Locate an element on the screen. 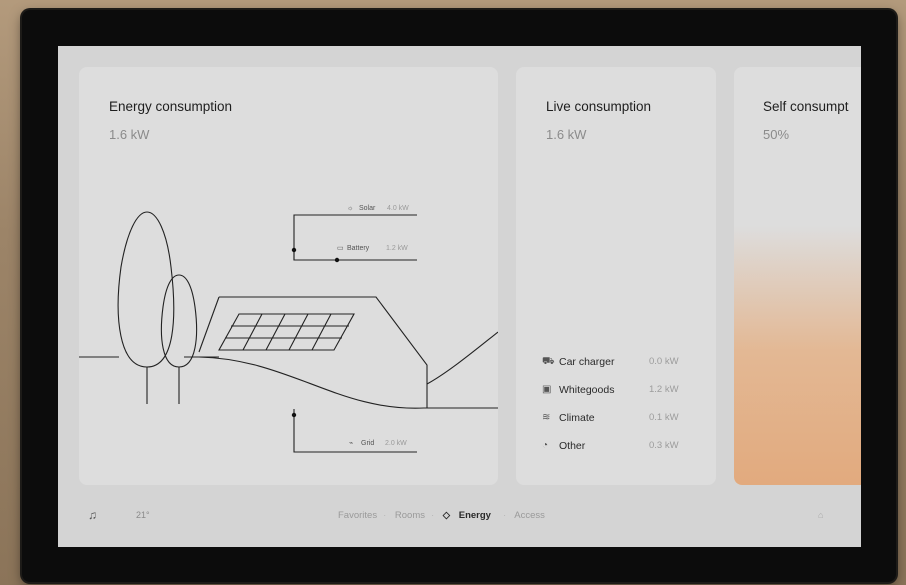 Image resolution: width=906 pixels, height=585 pixels. nav-tab-favorites: Favorites is located at coordinates (357, 515).